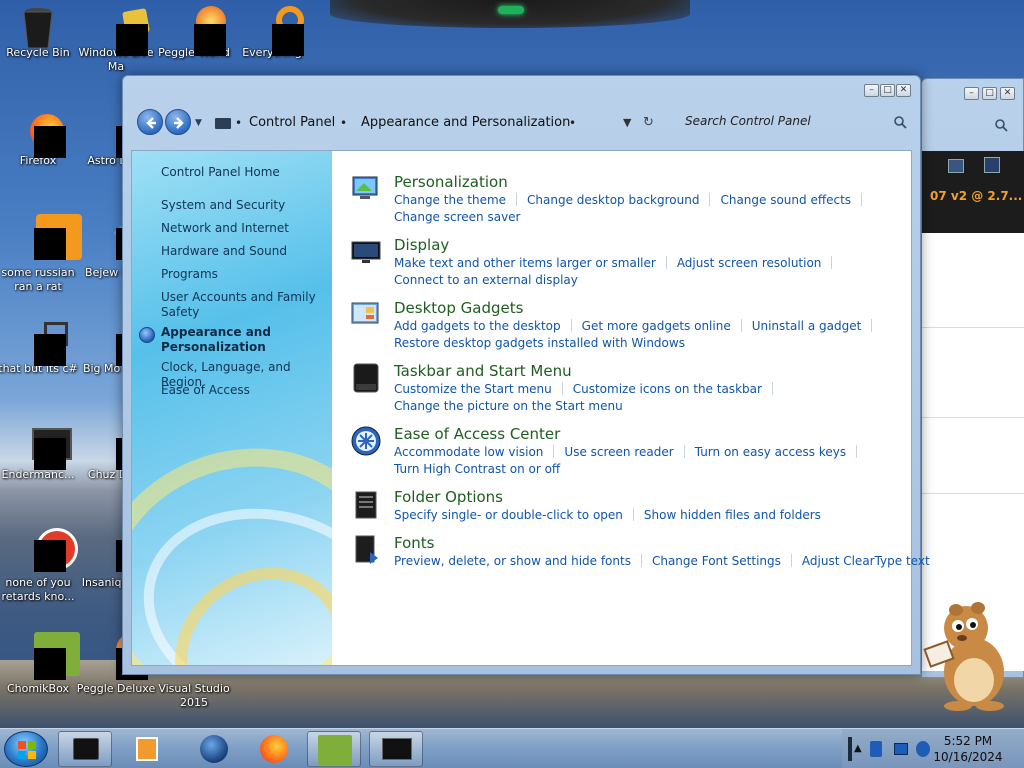  Describe the element at coordinates (292, 122) in the screenshot. I see `breadcrumb-control-panel: Control Panel` at that location.